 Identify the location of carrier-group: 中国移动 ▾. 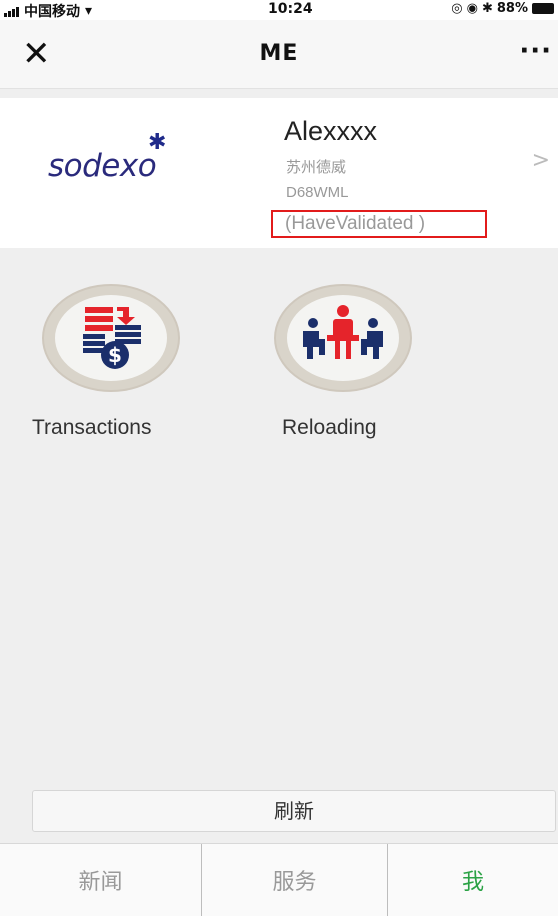
(48, 11).